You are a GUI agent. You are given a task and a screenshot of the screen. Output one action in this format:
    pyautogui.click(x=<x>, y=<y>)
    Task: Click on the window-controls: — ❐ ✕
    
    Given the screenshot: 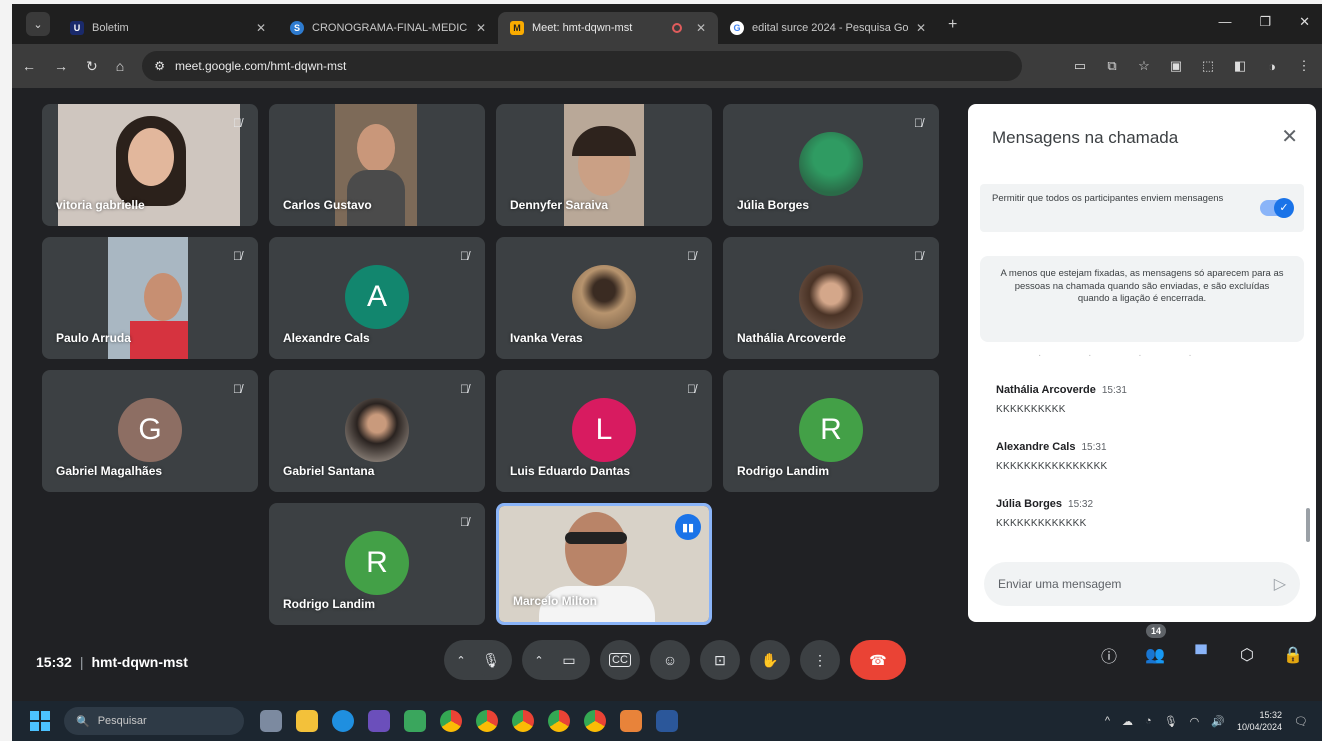 What is the action you would take?
    pyautogui.click(x=1264, y=22)
    